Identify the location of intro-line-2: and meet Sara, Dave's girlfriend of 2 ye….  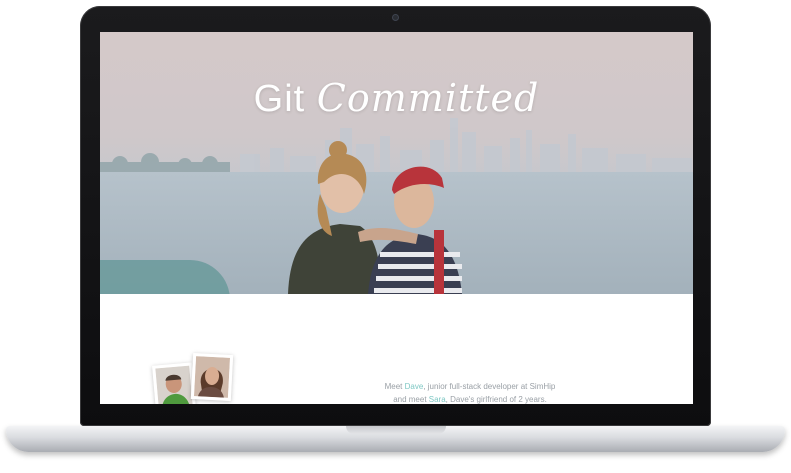
(470, 399).